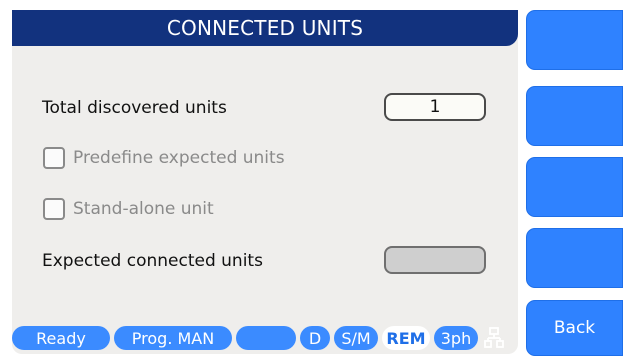  What do you see at coordinates (152, 261) in the screenshot?
I see `expected-connected-units-label: Expected connected units` at bounding box center [152, 261].